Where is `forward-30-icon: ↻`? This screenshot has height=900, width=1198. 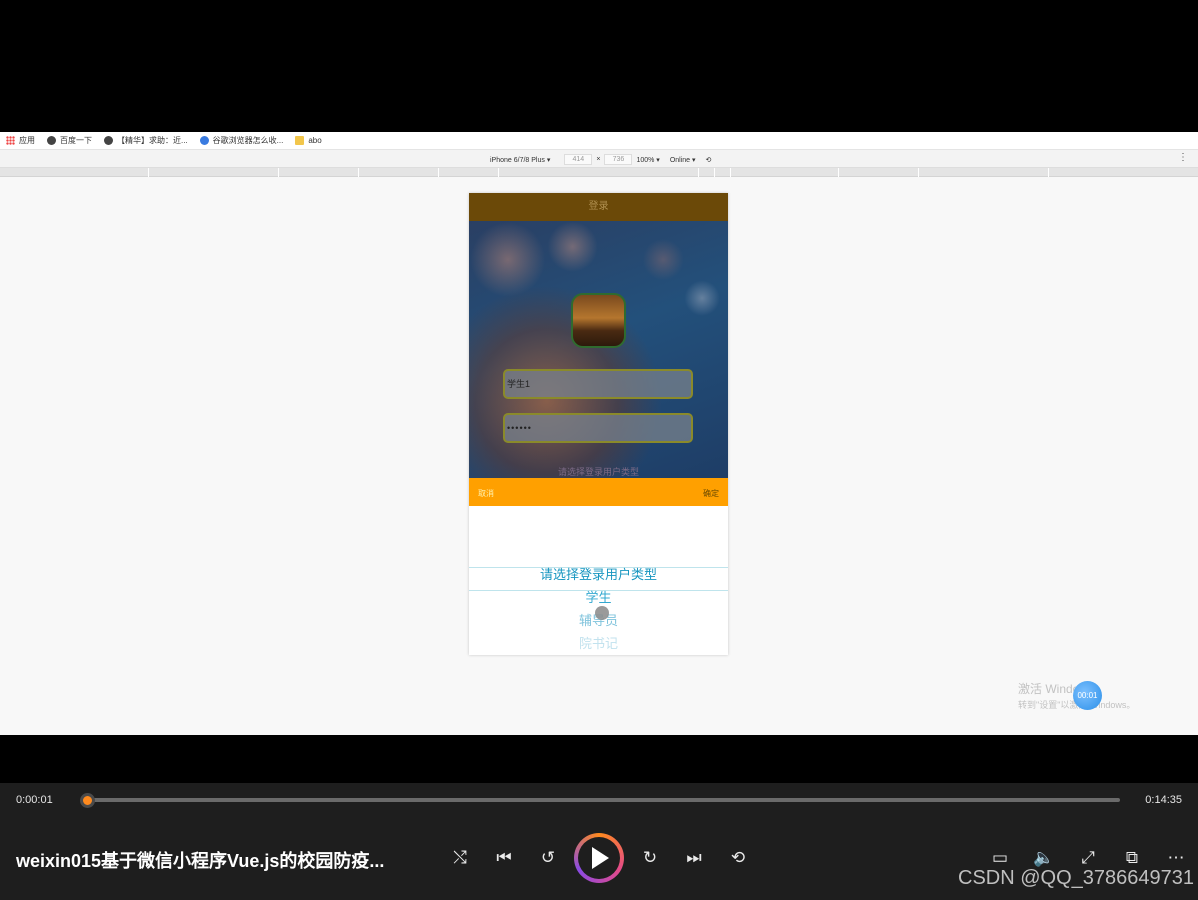
forward-30-icon: ↻ is located at coordinates (650, 858).